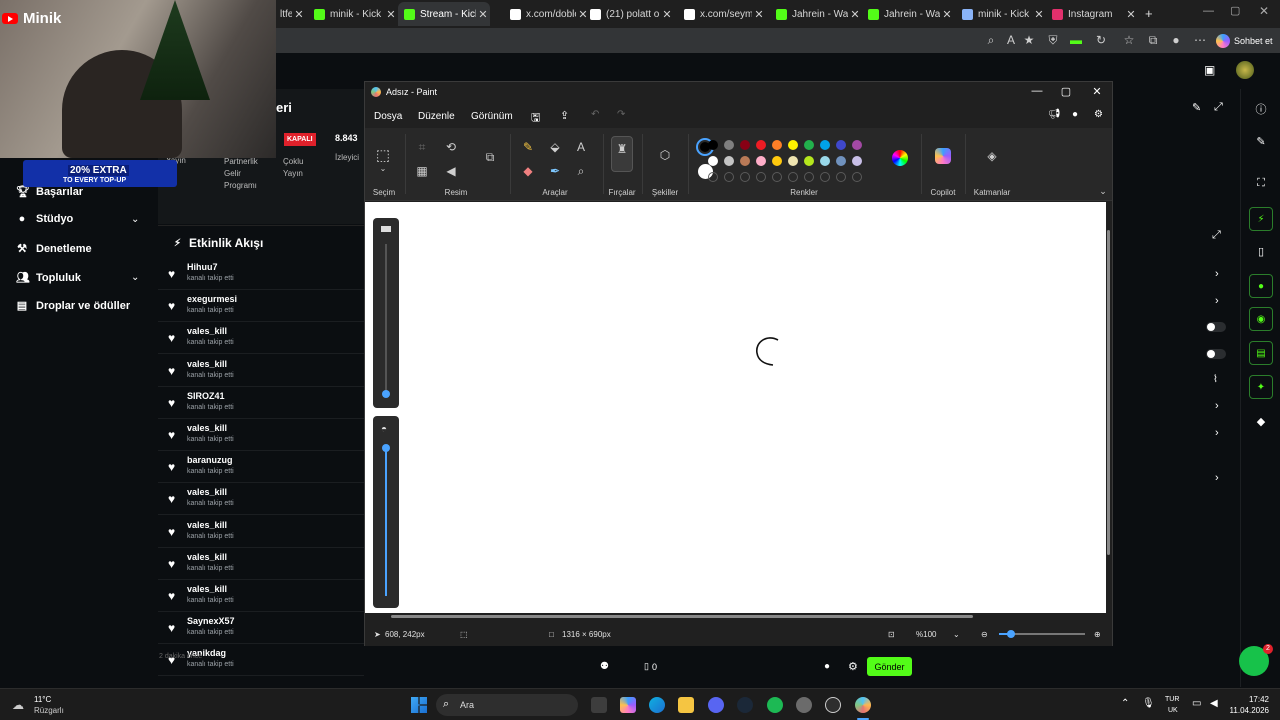 Image resolution: width=1280 pixels, height=720 pixels. What do you see at coordinates (547, 14) in the screenshot?
I see `browser-tab: x.com/doblocu✕` at bounding box center [547, 14].